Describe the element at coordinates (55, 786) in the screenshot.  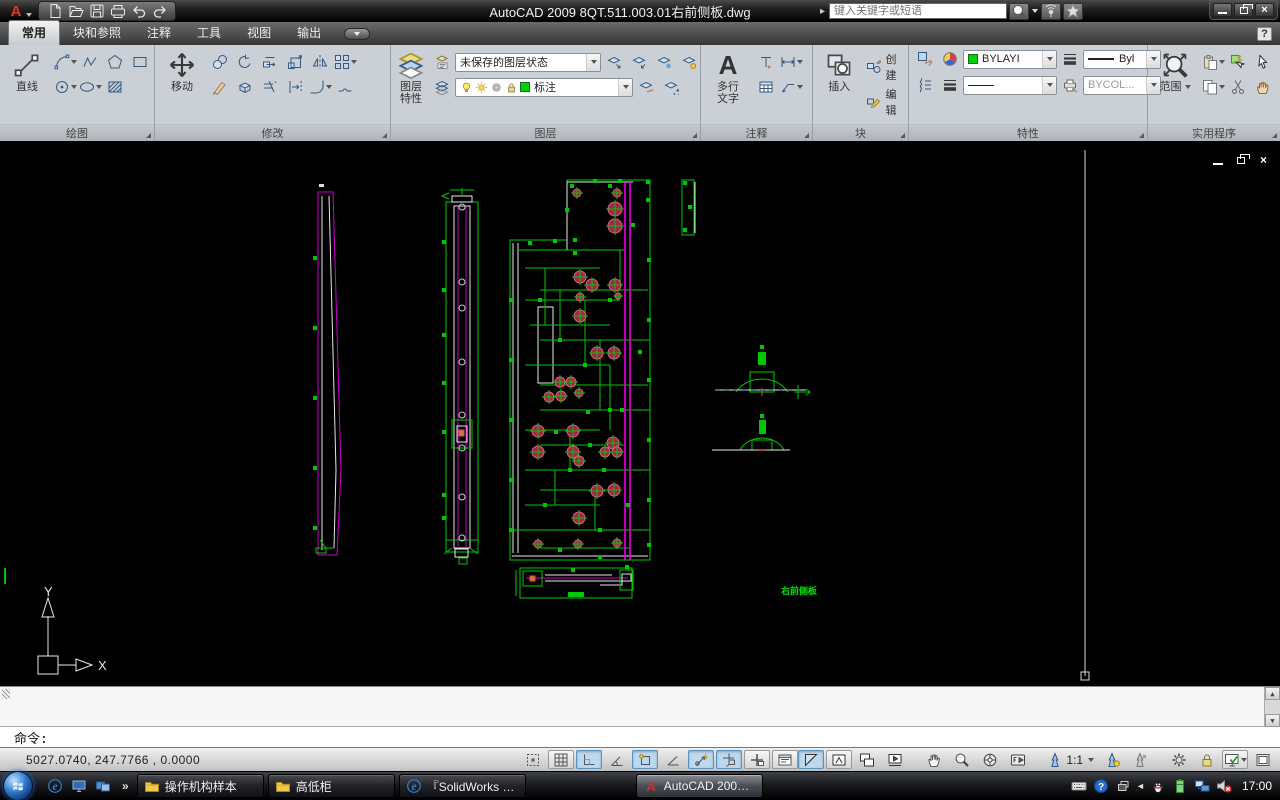
I see `quicklaunch-ie-icon: e` at that location.